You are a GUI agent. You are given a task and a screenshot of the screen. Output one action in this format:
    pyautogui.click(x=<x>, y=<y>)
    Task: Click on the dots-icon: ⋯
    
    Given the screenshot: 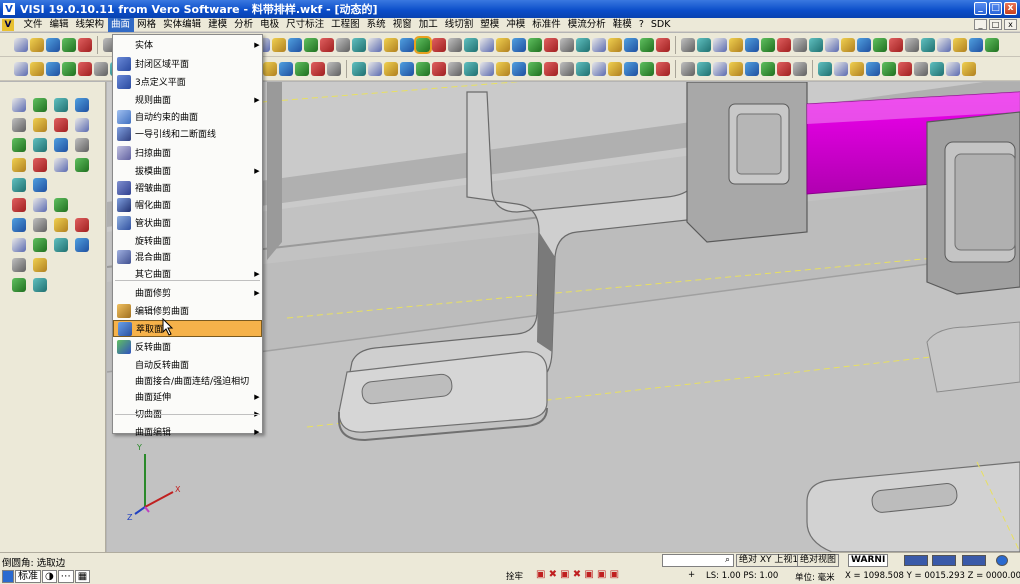 What is the action you would take?
    pyautogui.click(x=65, y=576)
    